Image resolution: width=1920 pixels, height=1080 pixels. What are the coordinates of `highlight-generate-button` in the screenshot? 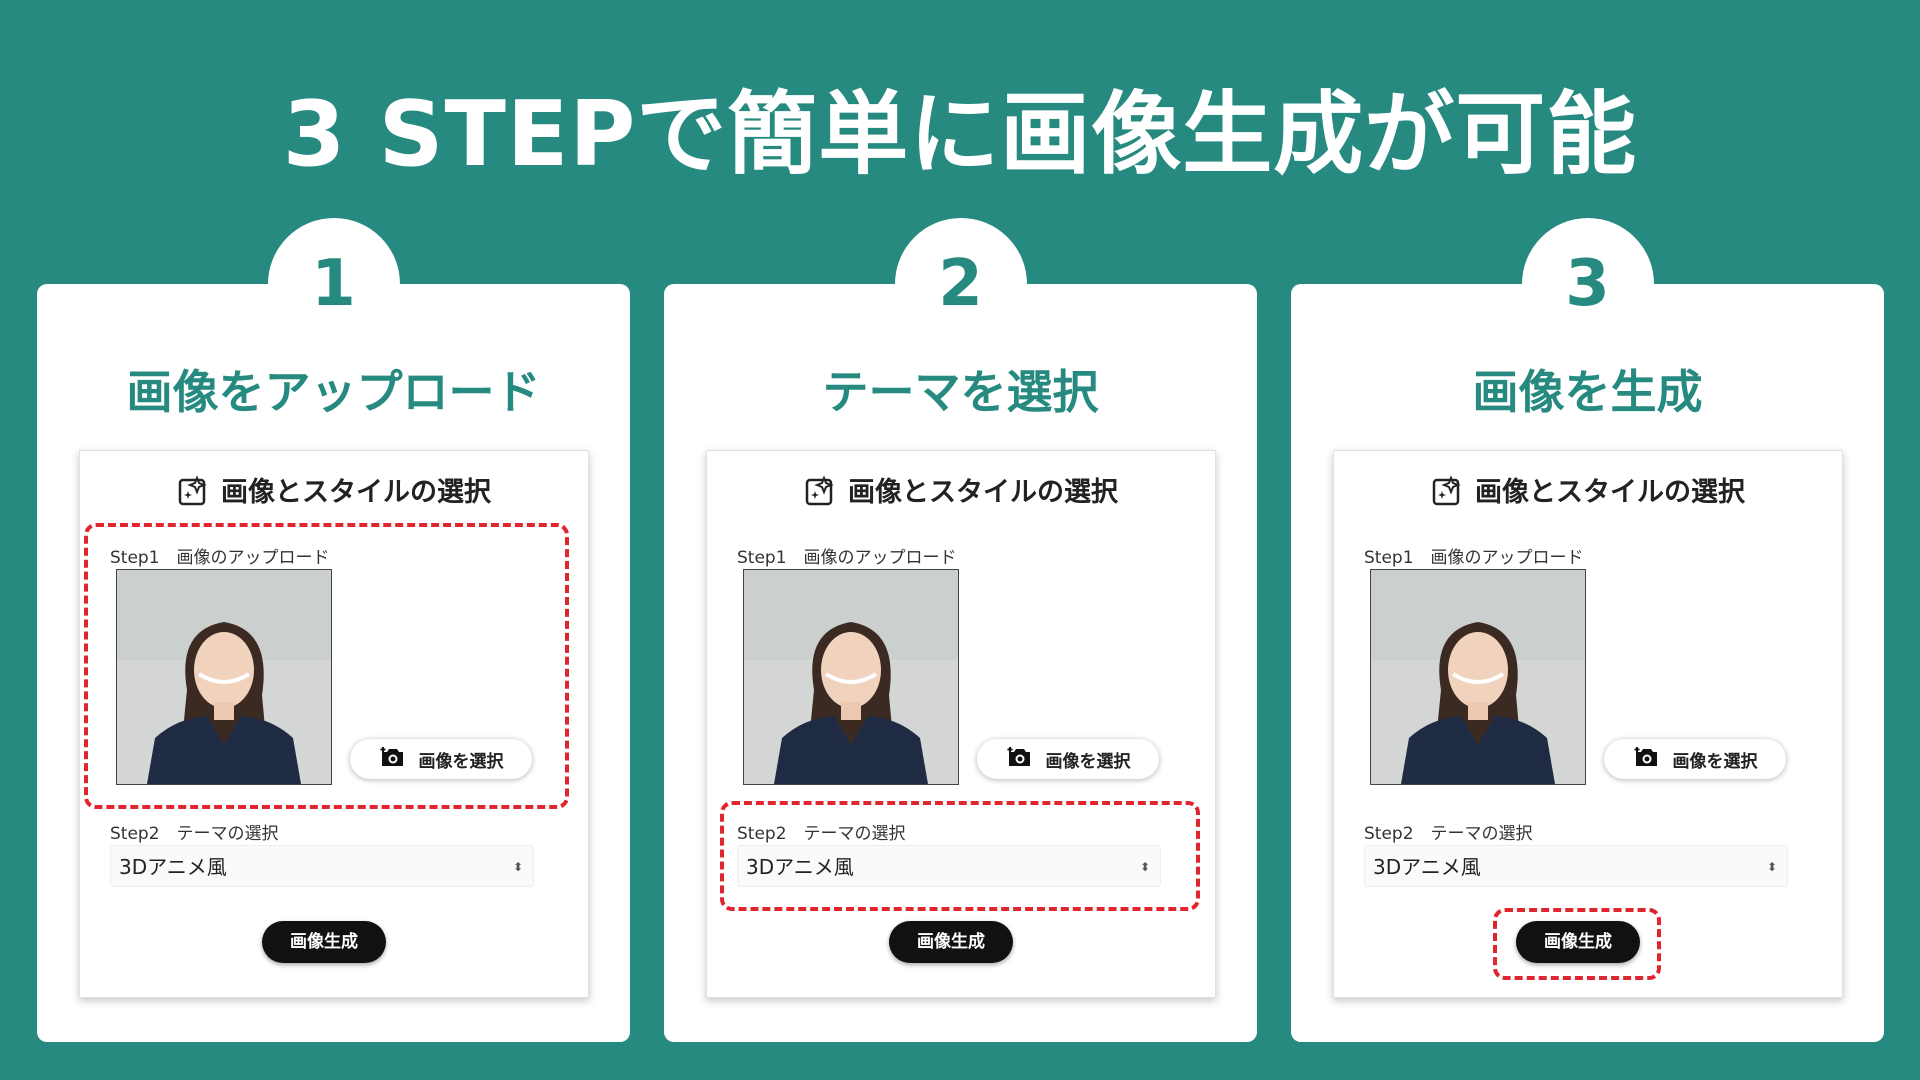 It's located at (1577, 944).